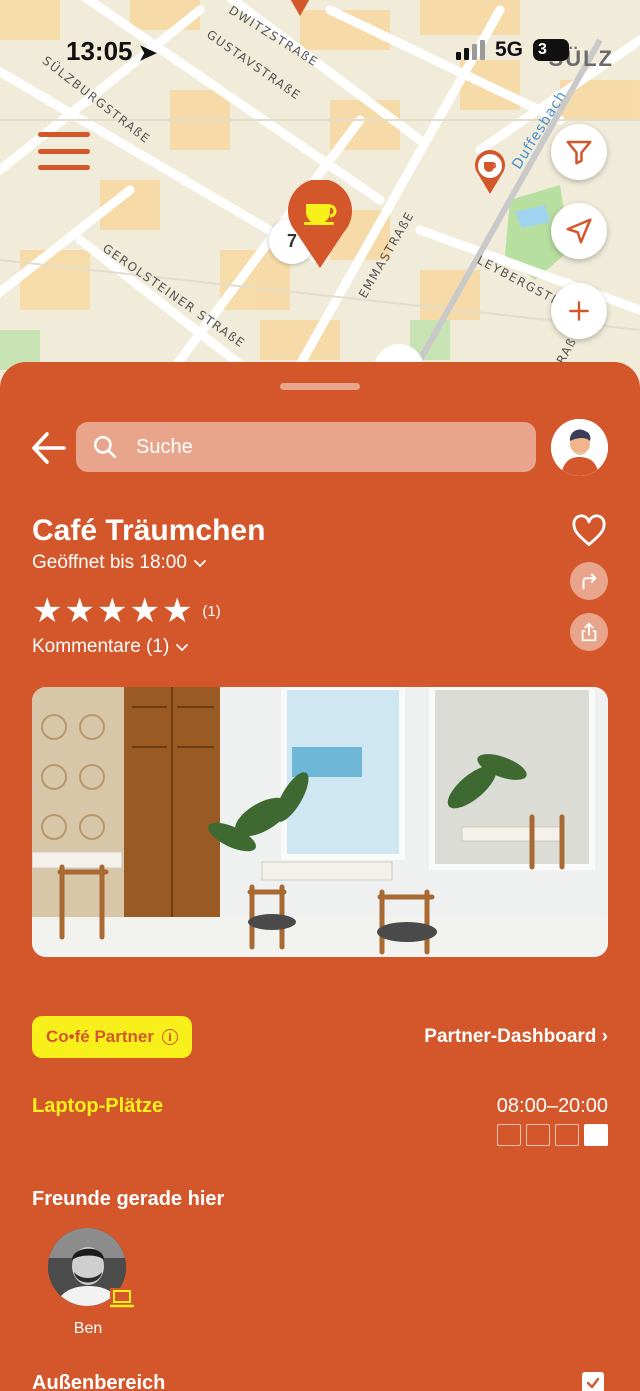 The image size is (640, 1391). What do you see at coordinates (98, 1106) in the screenshot?
I see `laptop-seats-label: Laptop-Plätze` at bounding box center [98, 1106].